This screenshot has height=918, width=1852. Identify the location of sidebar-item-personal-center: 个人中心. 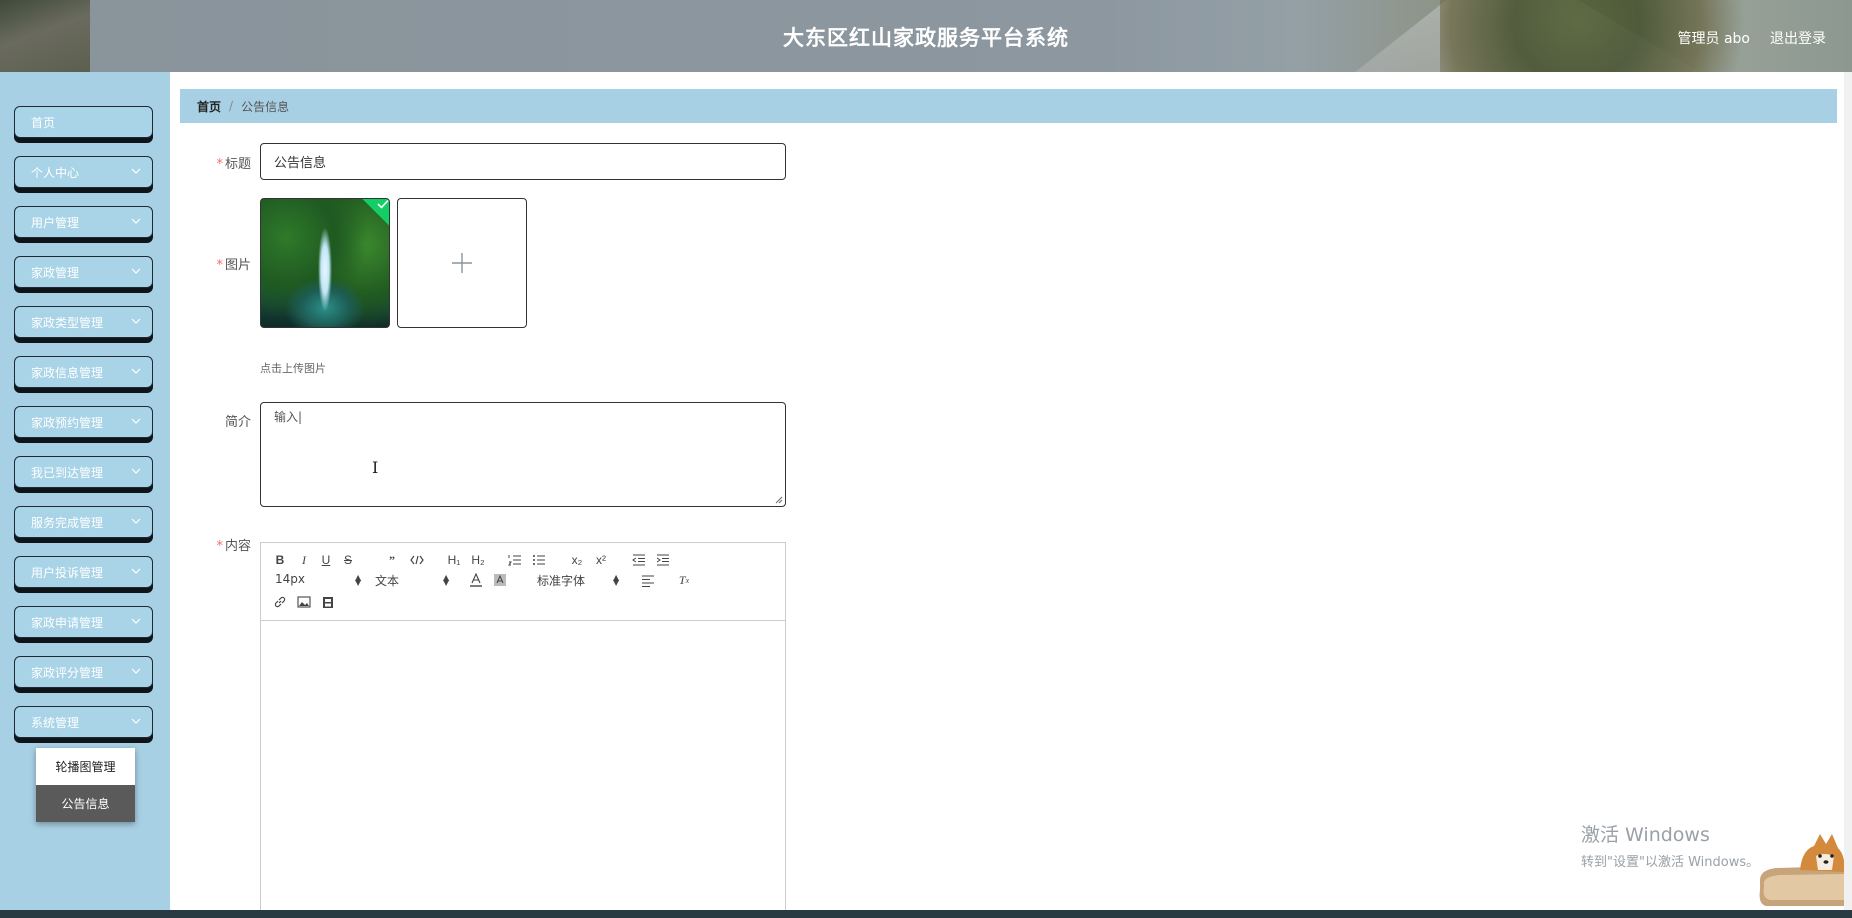
(83, 172).